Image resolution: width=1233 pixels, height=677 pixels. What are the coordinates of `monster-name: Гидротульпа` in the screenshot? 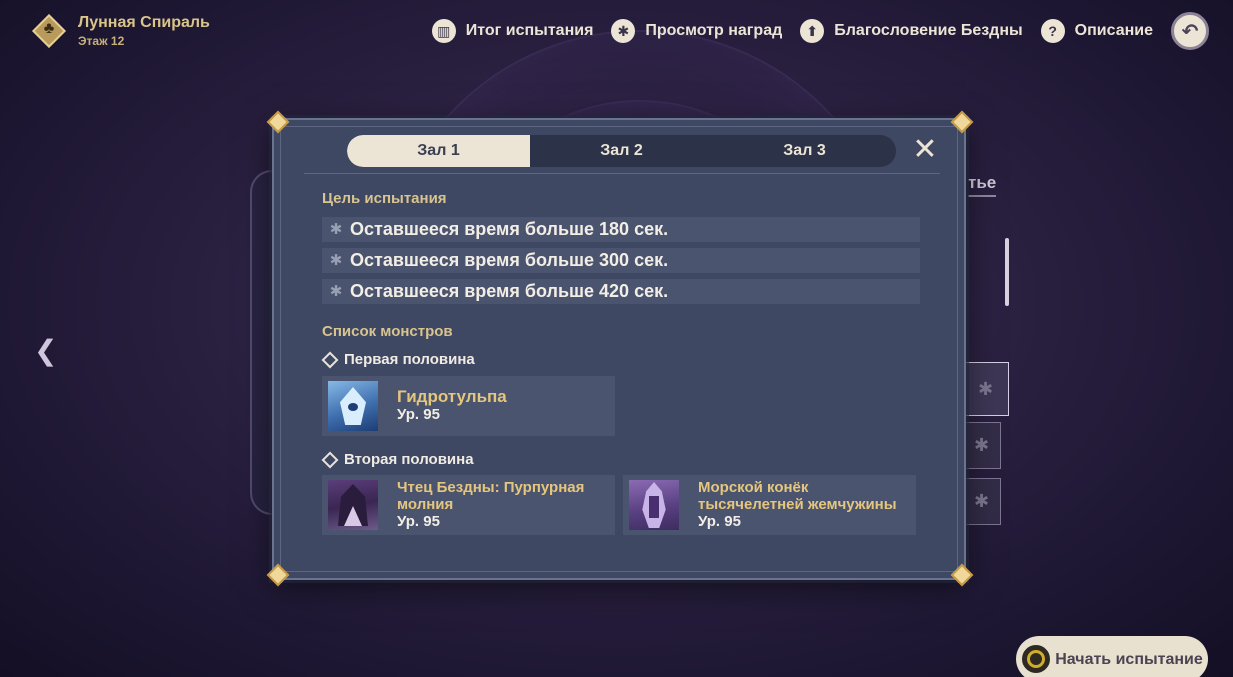 It's located at (452, 396).